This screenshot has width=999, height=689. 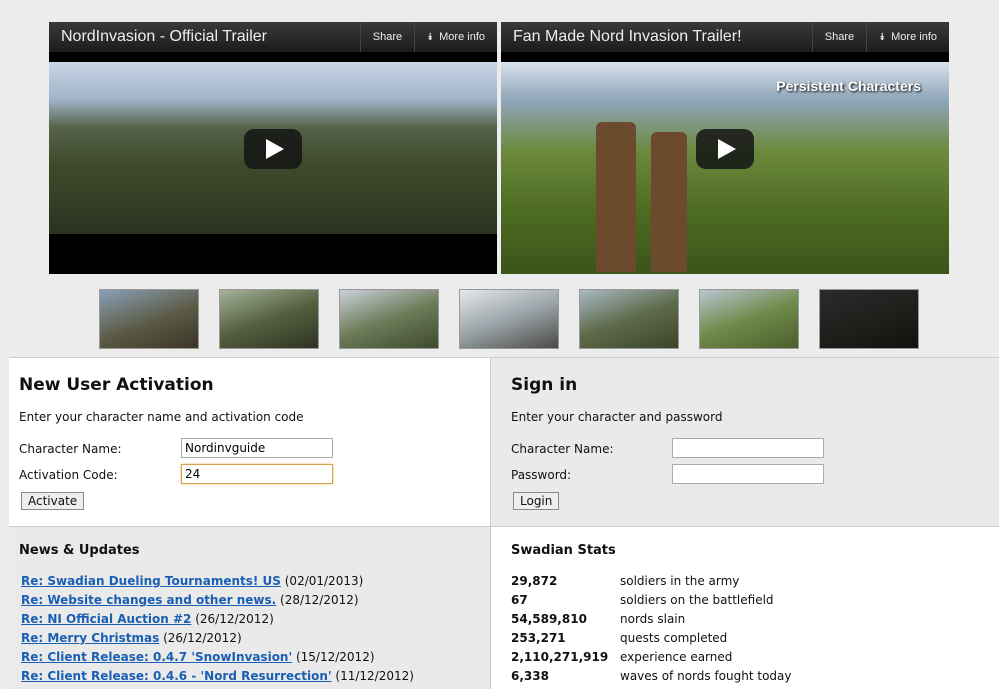 I want to click on news-link: Re: Website changes and other news., so click(x=148, y=600).